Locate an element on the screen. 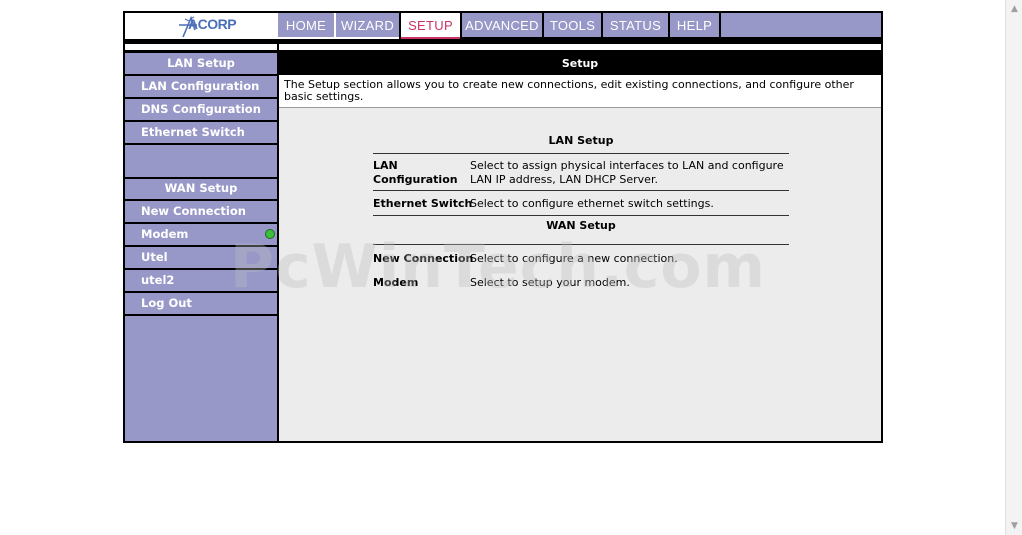  sidebar-item-utel2: utel2 is located at coordinates (201, 281).